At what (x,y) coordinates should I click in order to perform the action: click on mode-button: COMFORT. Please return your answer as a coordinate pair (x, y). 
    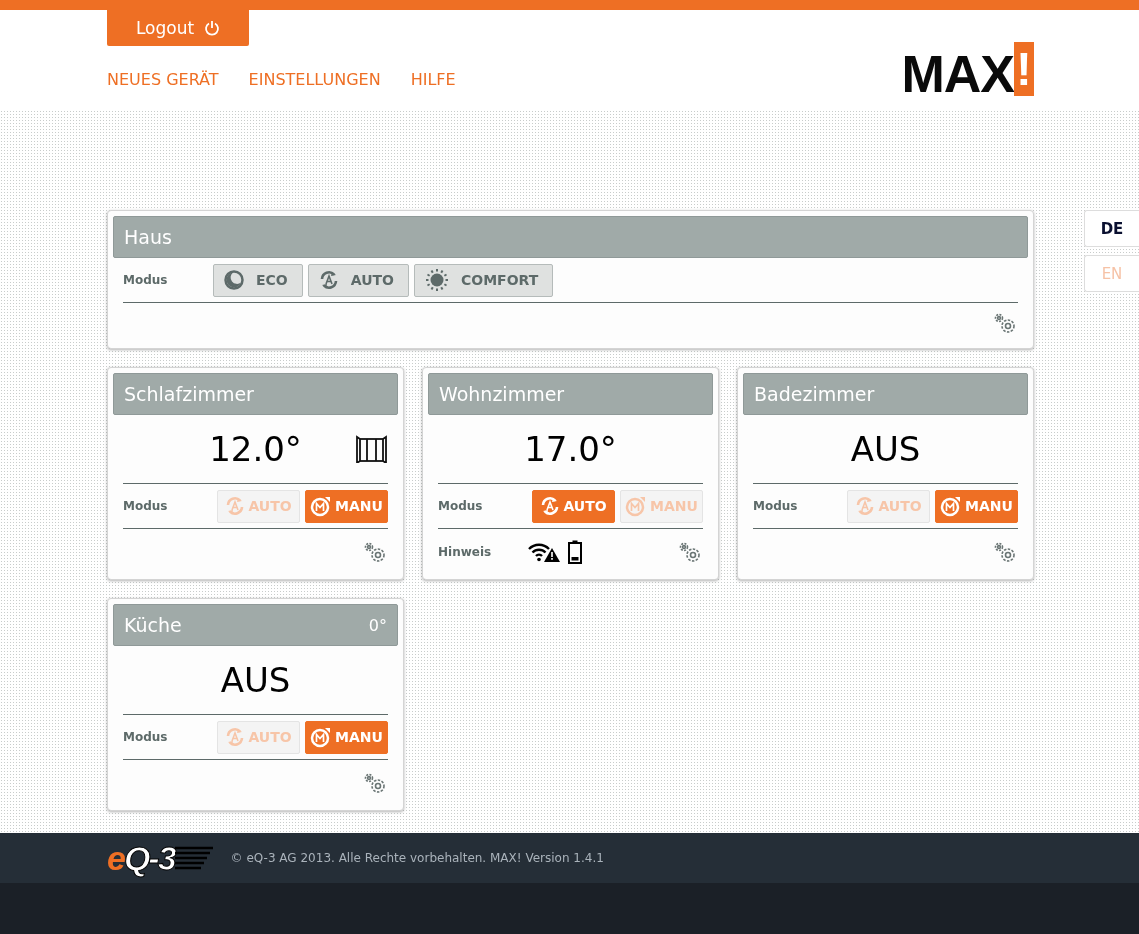
    Looking at the image, I should click on (484, 280).